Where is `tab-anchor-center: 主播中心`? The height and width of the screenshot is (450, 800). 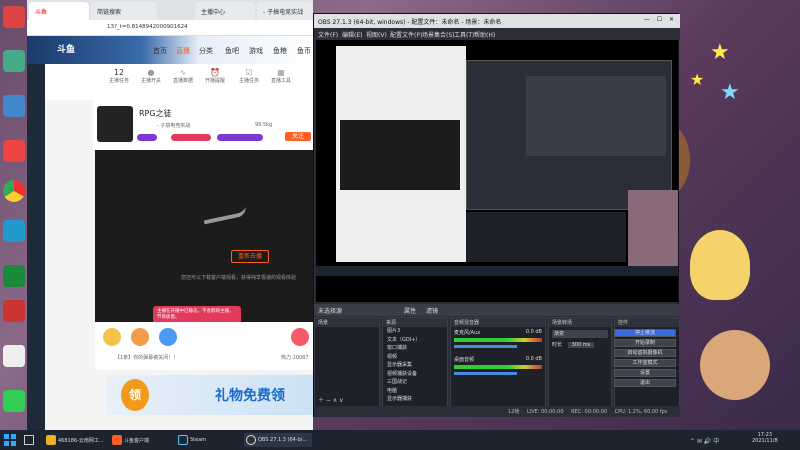
tab-anchor-center: 主播中心 is located at coordinates (225, 11).